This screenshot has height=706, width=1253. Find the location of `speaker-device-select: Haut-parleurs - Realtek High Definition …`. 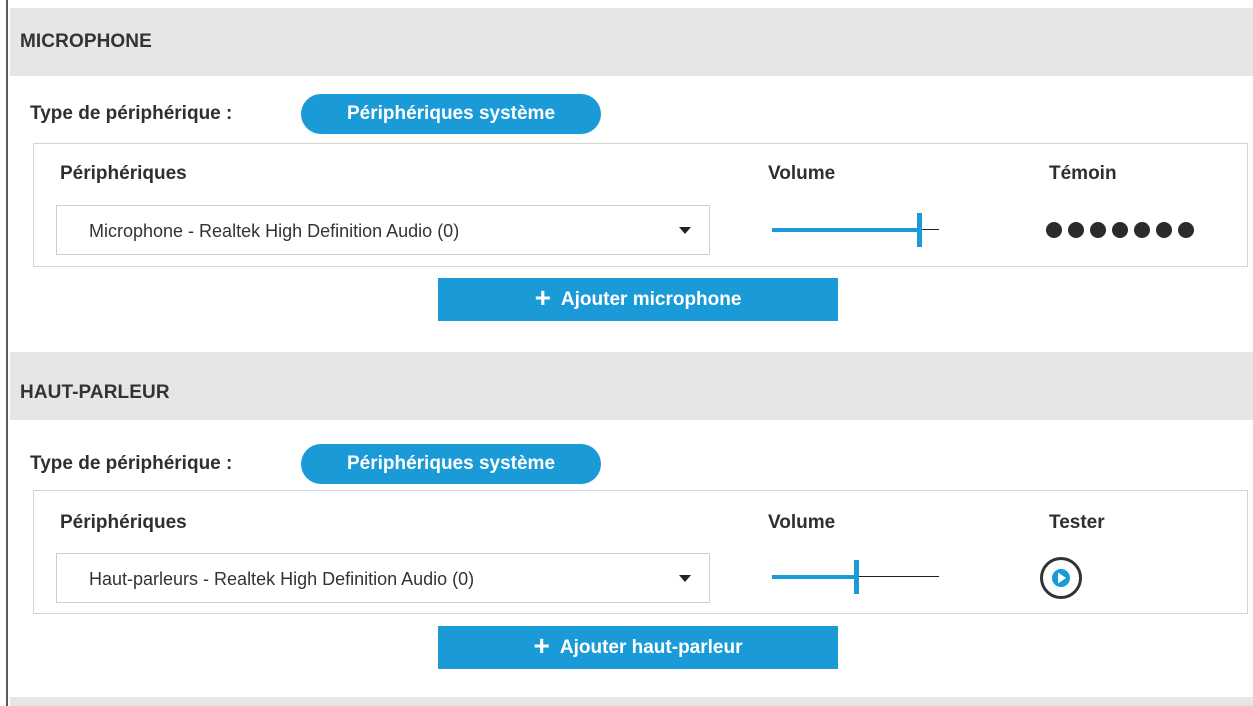

speaker-device-select: Haut-parleurs - Realtek High Definition … is located at coordinates (383, 578).